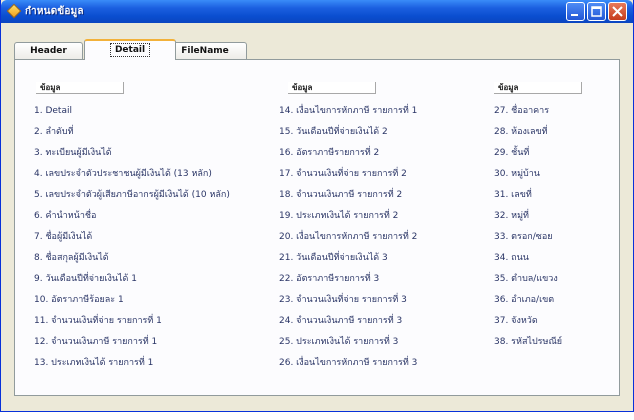 The height and width of the screenshot is (420, 634). What do you see at coordinates (521, 111) in the screenshot?
I see `field-item: 27. ชื่ออาคาร` at bounding box center [521, 111].